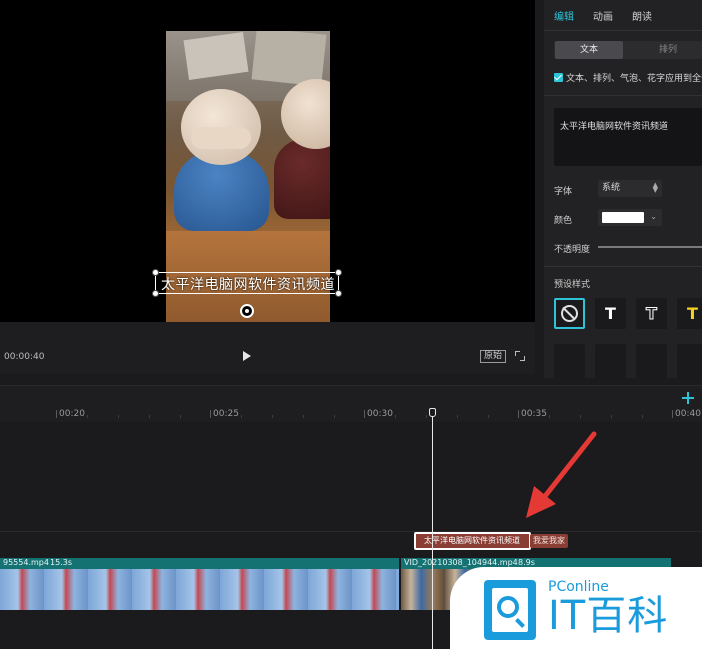 This screenshot has height=649, width=702. I want to click on clip-thumbnails, so click(199, 589).